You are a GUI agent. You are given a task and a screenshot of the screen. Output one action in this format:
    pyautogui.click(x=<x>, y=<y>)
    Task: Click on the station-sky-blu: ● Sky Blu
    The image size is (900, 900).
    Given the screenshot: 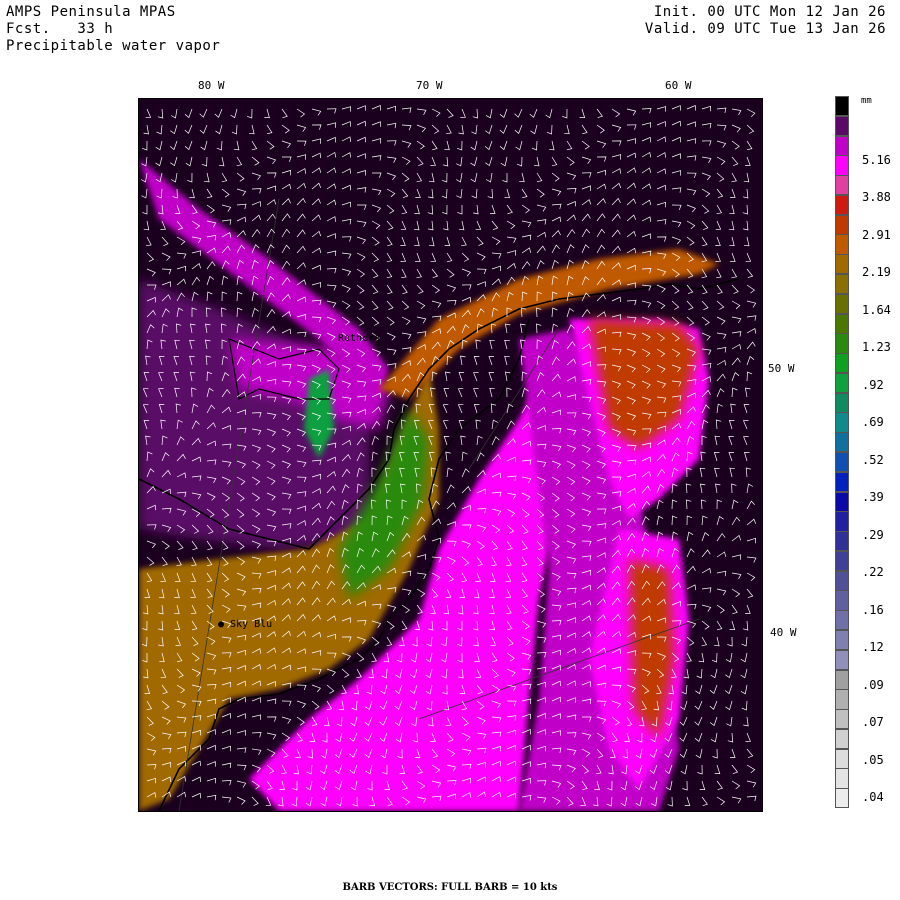 What is the action you would take?
    pyautogui.click(x=245, y=624)
    